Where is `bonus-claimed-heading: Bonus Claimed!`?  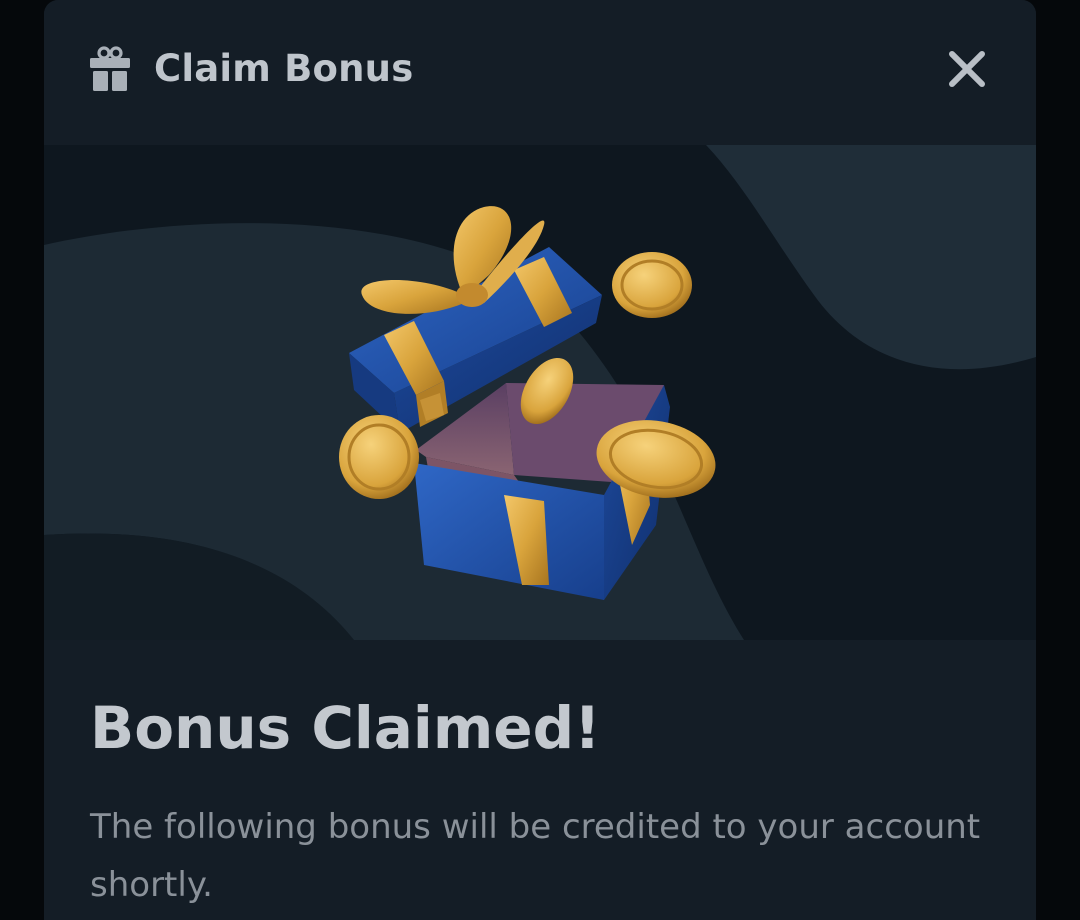
bonus-claimed-heading: Bonus Claimed! is located at coordinates (345, 728).